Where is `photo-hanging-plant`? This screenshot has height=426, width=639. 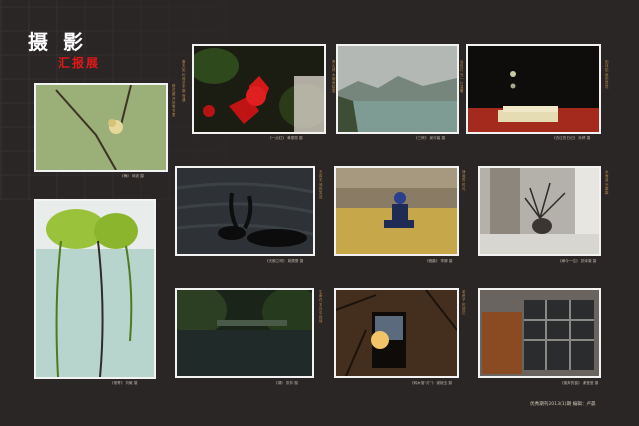
photo-hanging-plant is located at coordinates (95, 289).